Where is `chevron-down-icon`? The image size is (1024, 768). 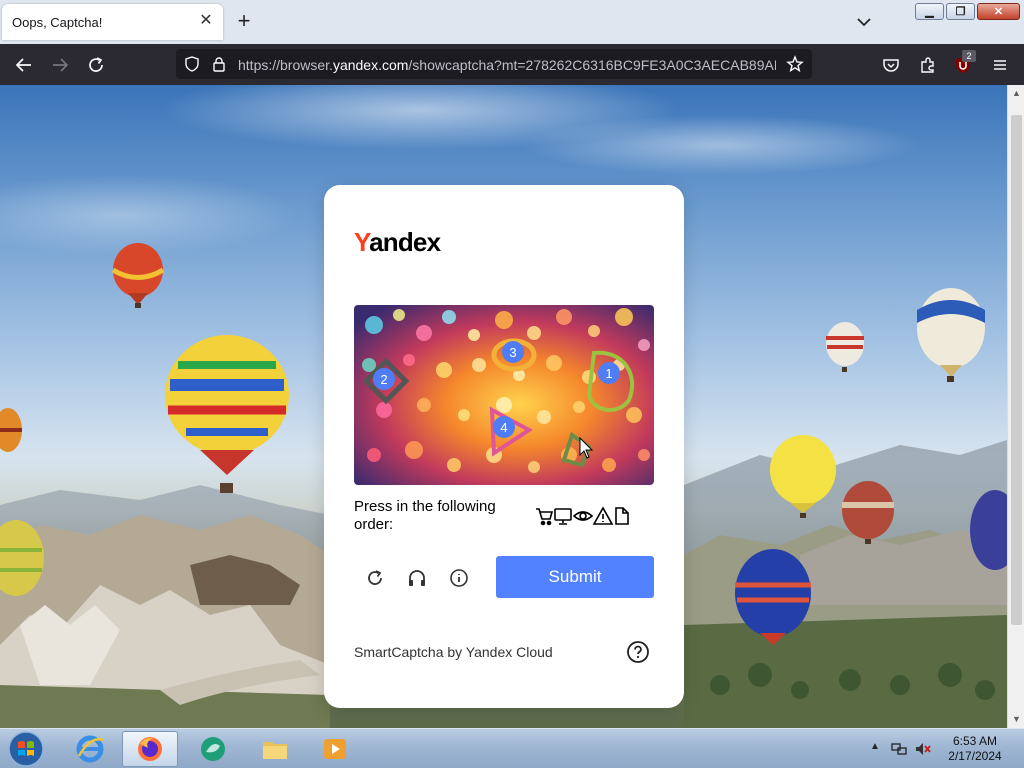
chevron-down-icon is located at coordinates (864, 22).